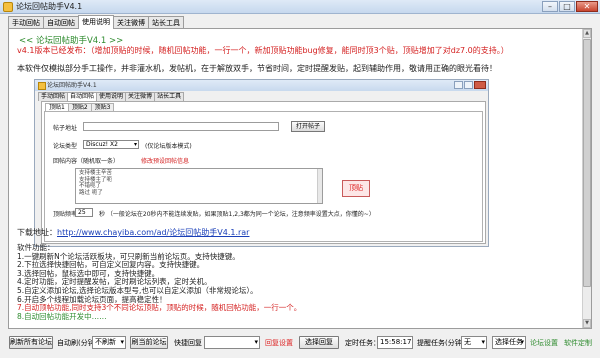 Image resolution: width=600 pixels, height=358 pixels. I want to click on refresh-current-button: 刷当前论坛, so click(149, 342).